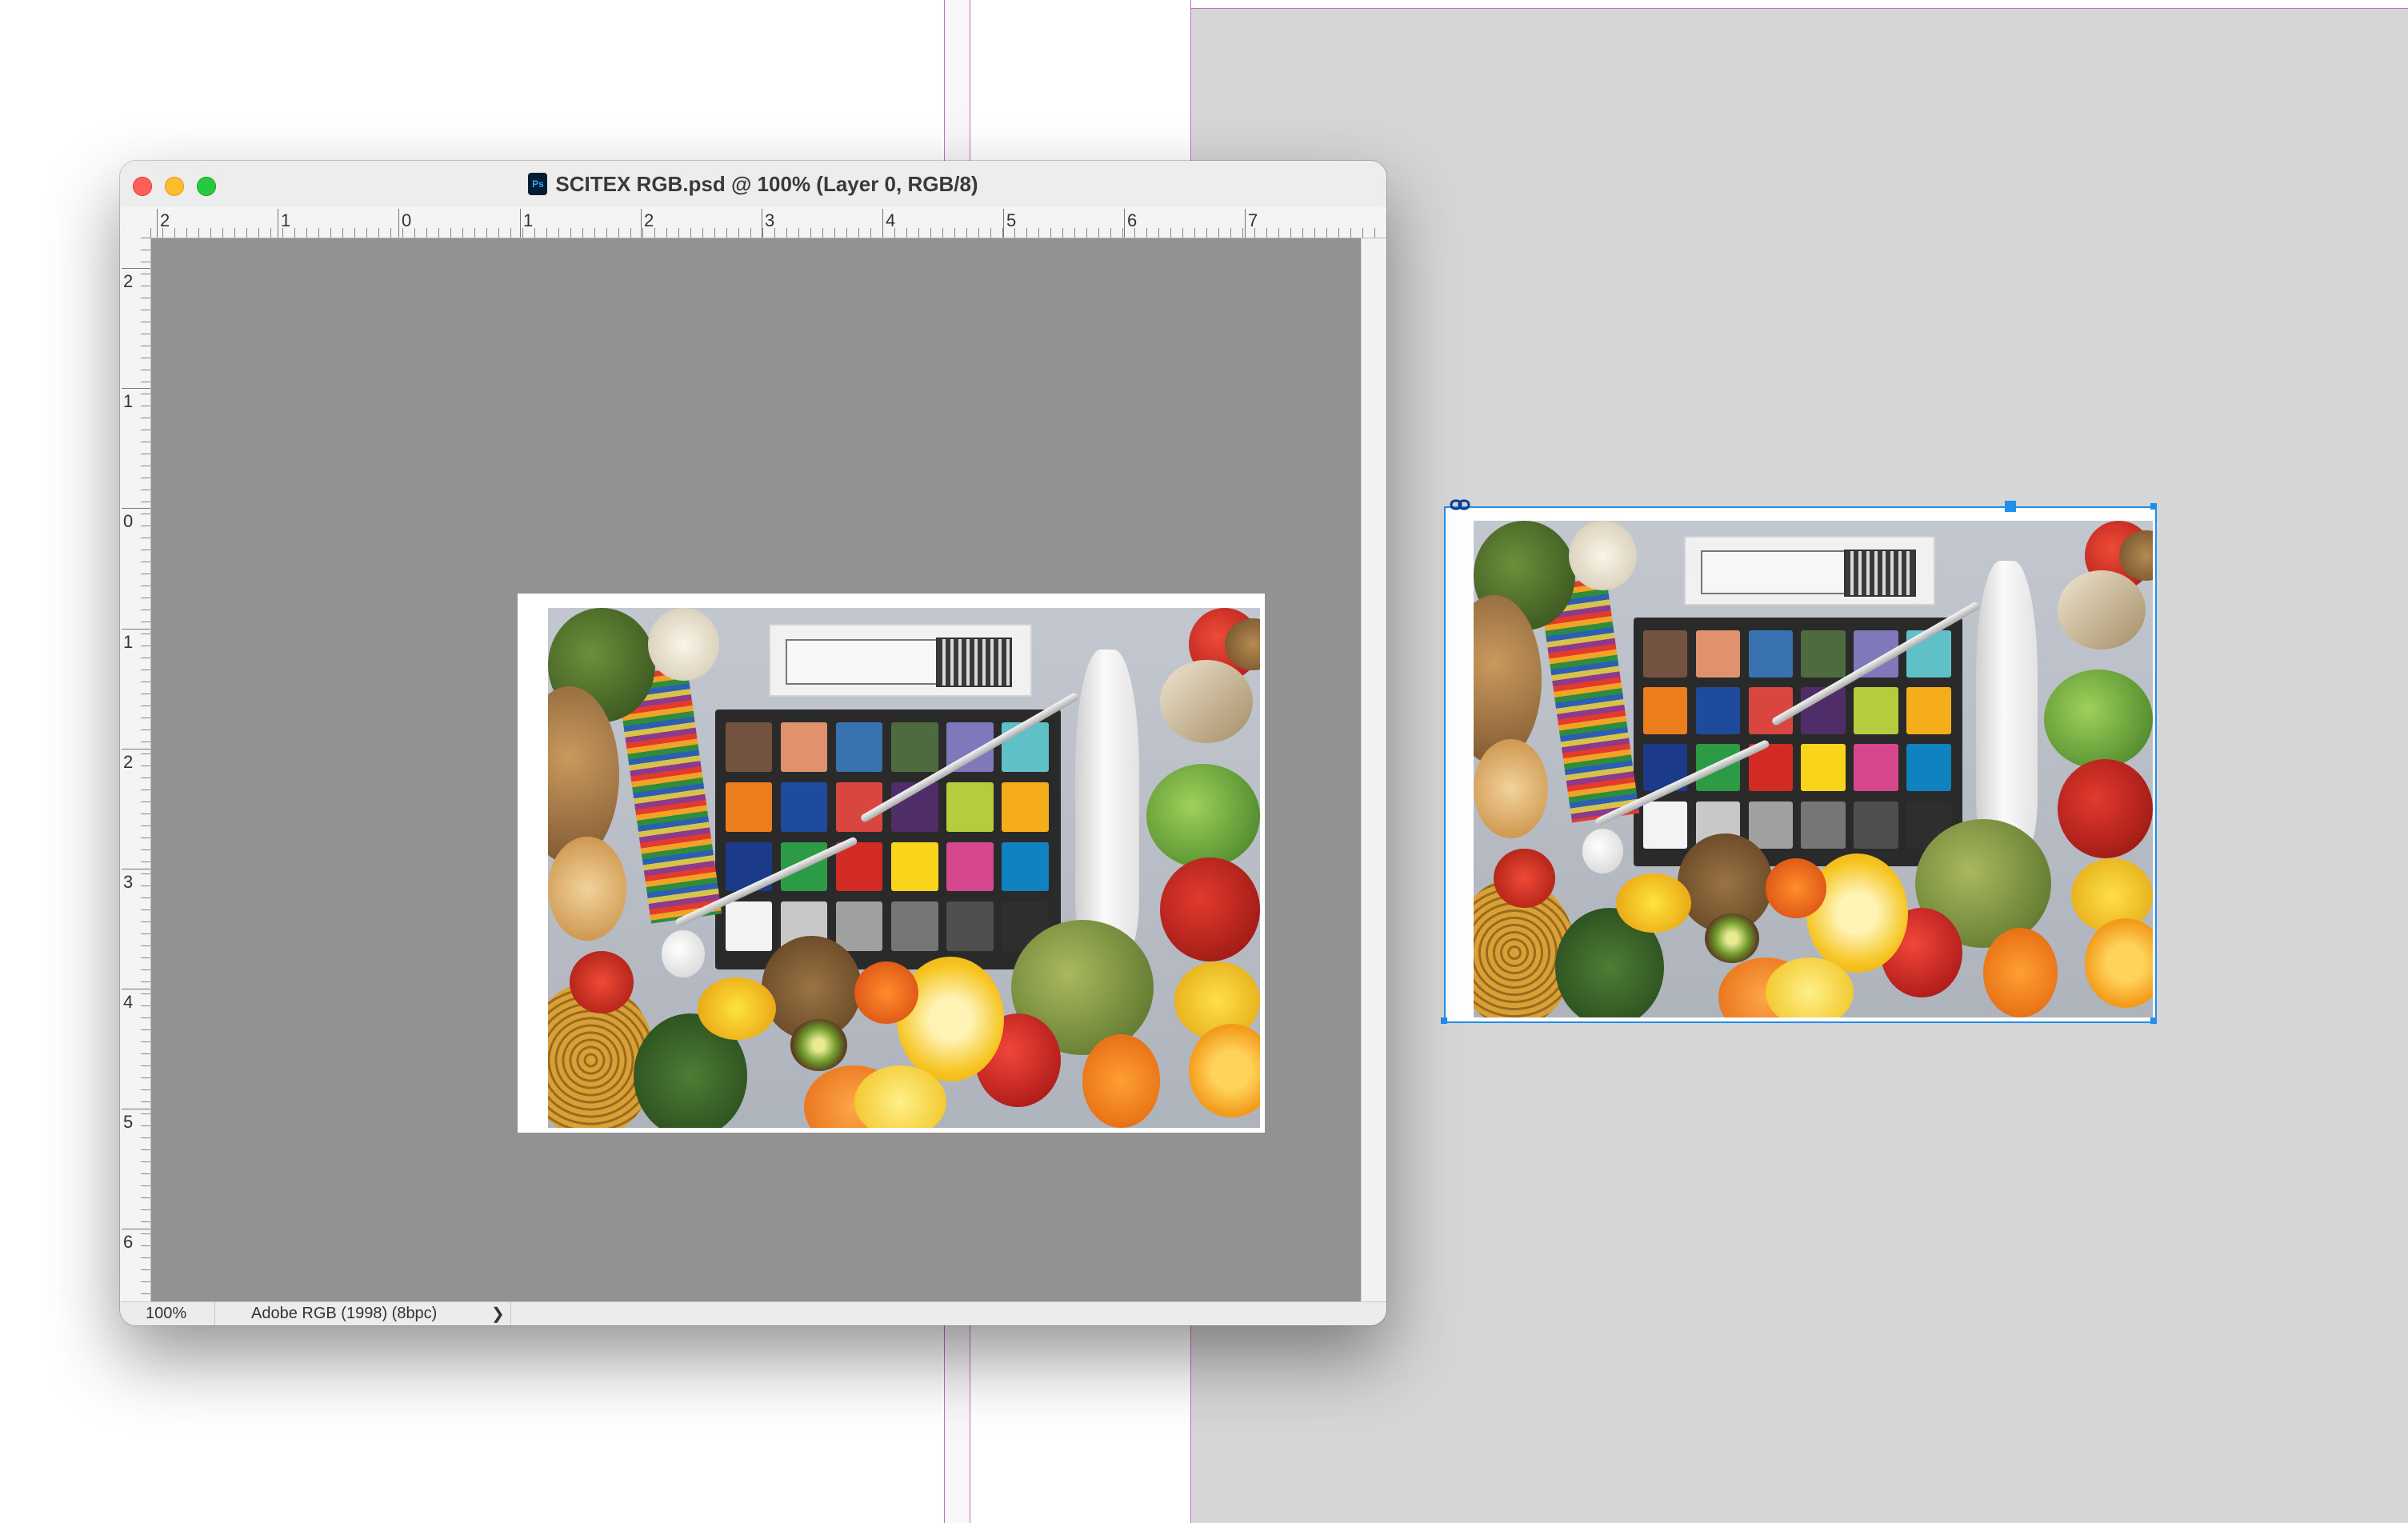  Describe the element at coordinates (766, 183) in the screenshot. I see `window-title: SCITEX RGB.psd @ 100% (Layer 0, RGB/8)` at that location.